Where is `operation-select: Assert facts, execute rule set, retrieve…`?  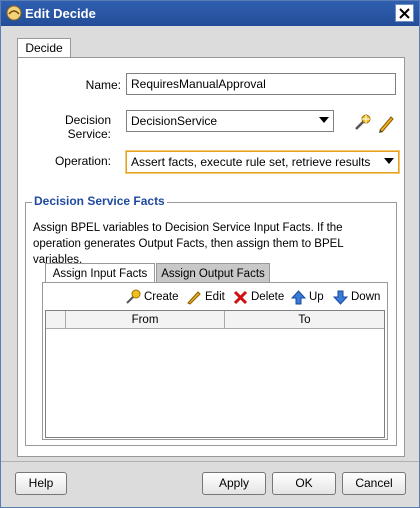 operation-select: Assert facts, execute rule set, retrieve… is located at coordinates (262, 162).